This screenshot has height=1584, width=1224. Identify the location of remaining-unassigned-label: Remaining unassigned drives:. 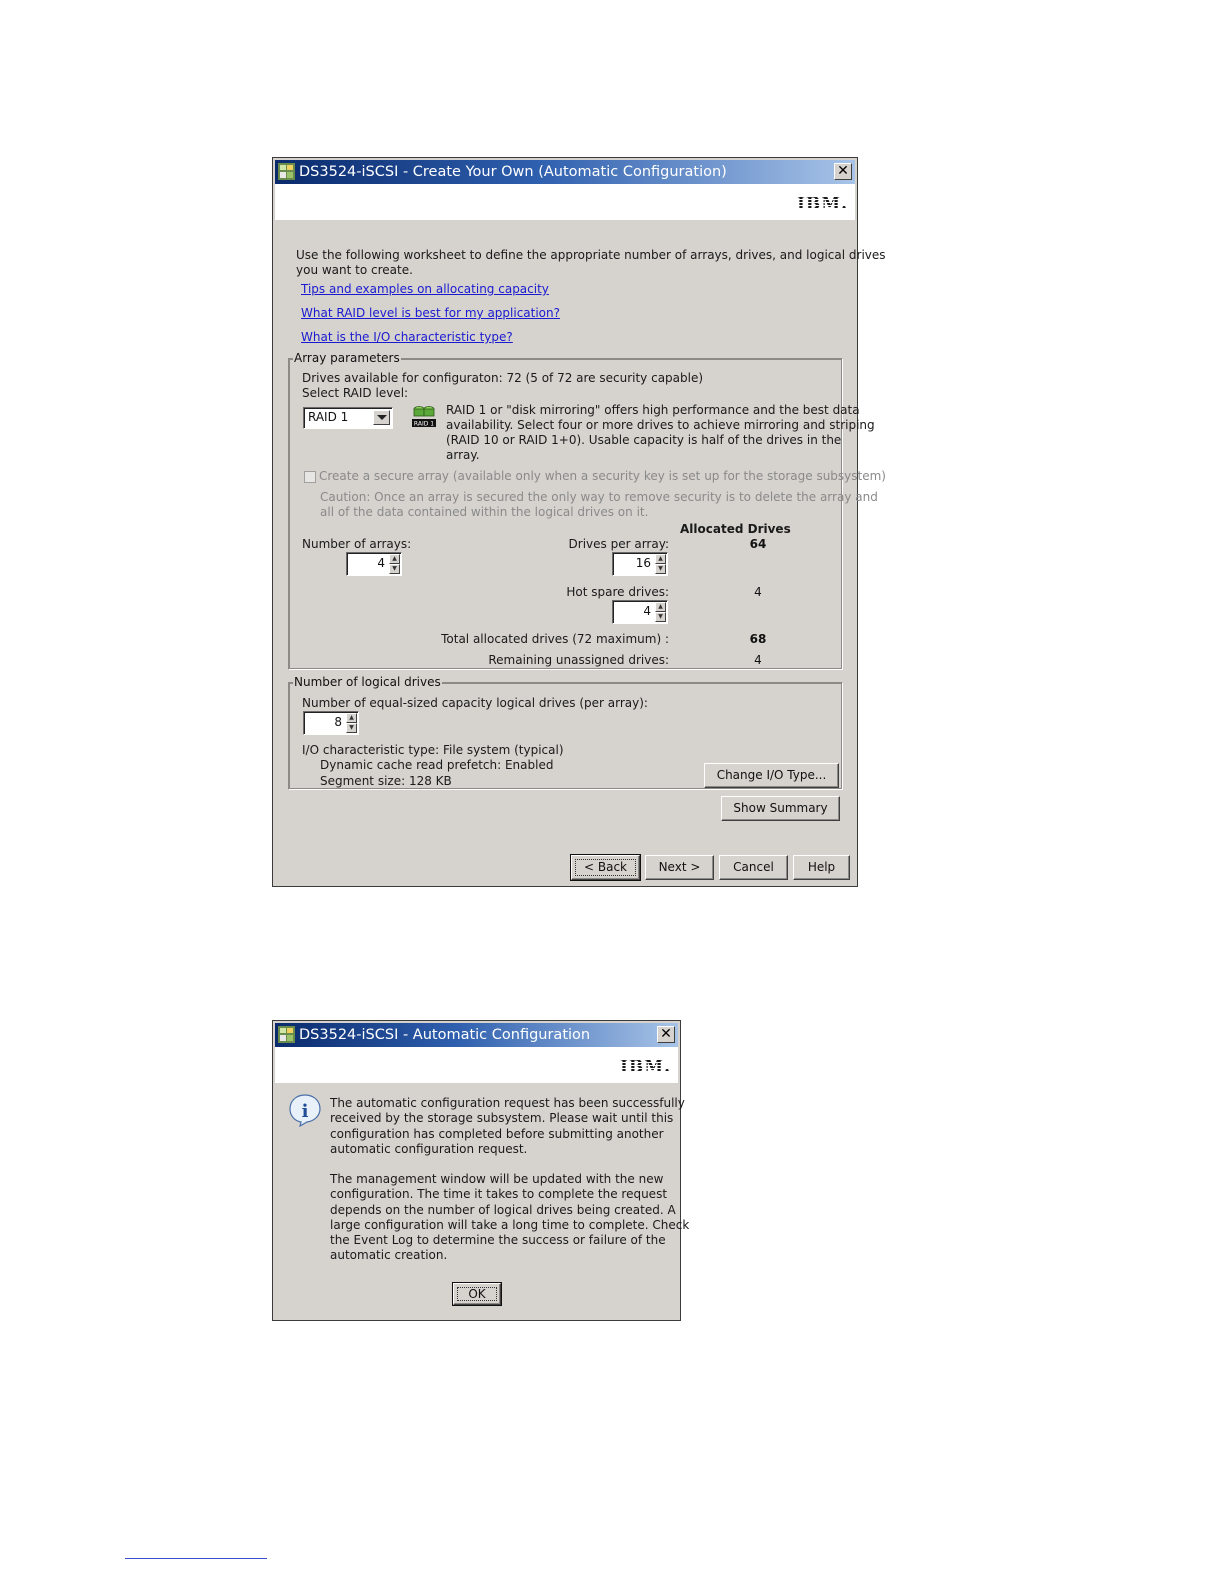
(578, 660).